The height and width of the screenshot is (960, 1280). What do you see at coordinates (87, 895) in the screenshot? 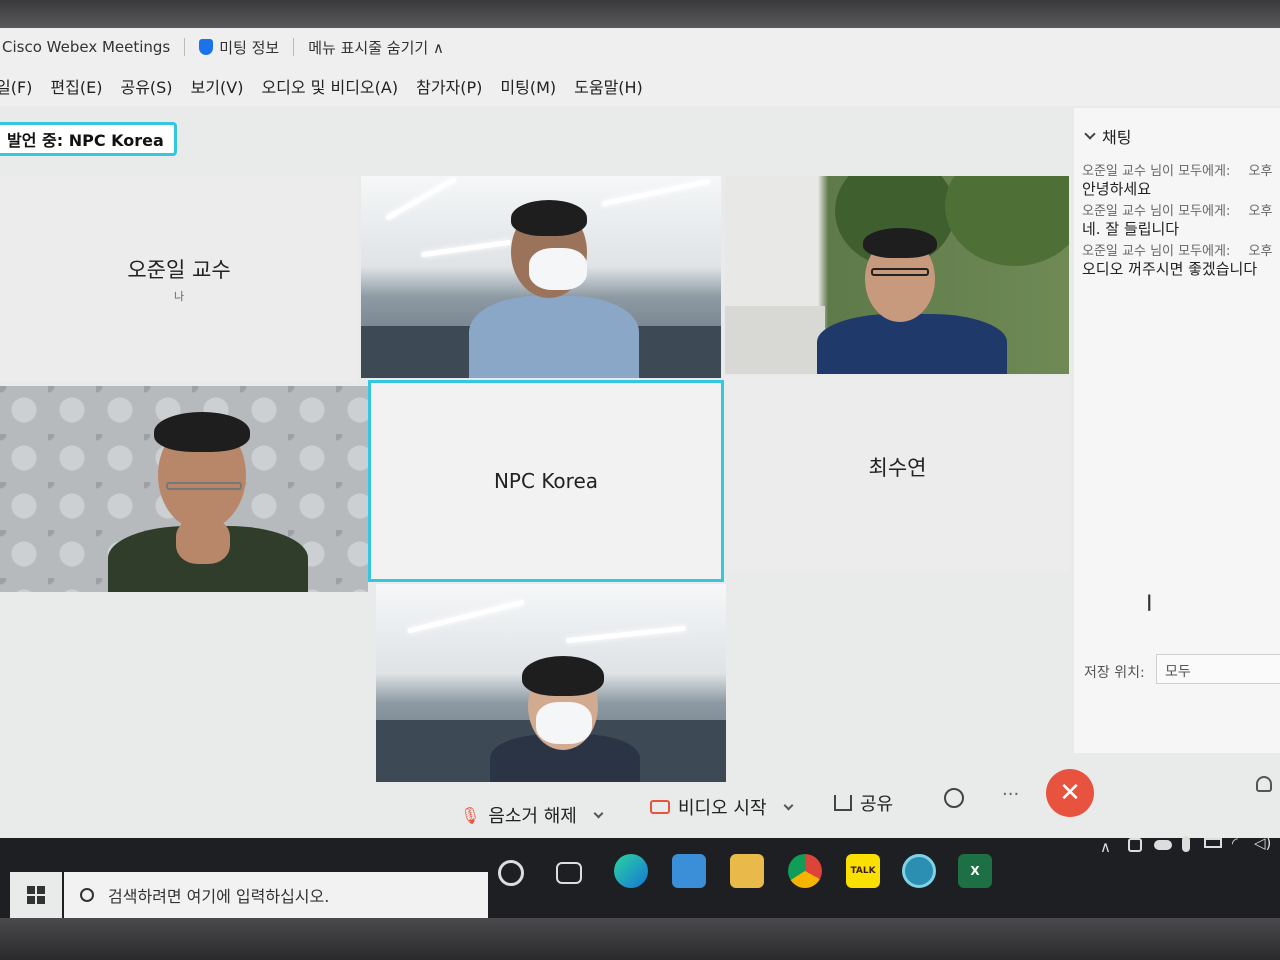
I see `search-icon` at bounding box center [87, 895].